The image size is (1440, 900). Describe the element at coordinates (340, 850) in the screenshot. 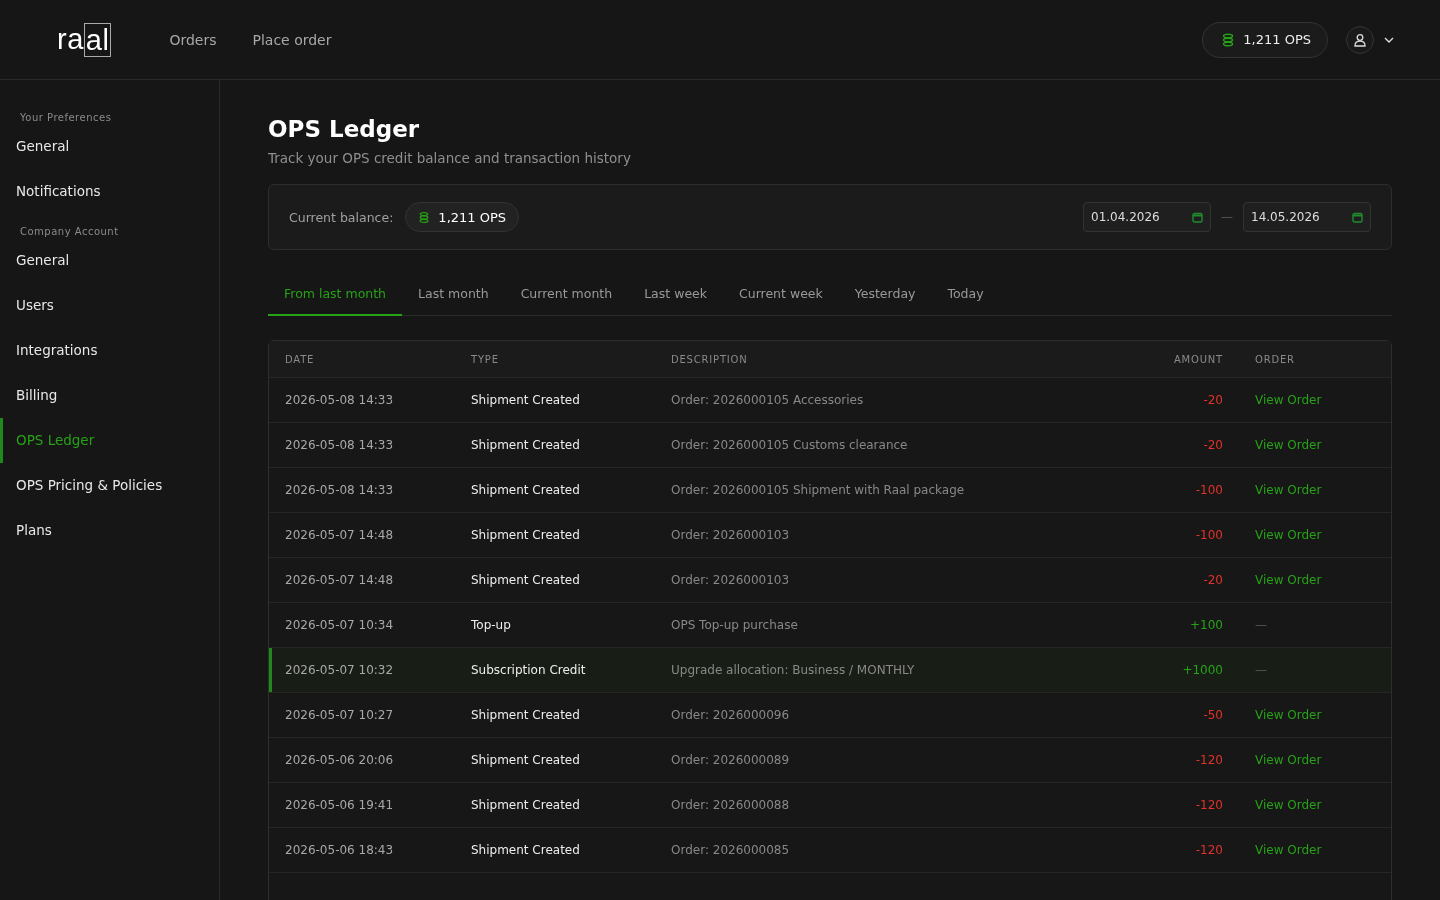

I see `date-cell-text: 2026-05-06 18:43` at that location.